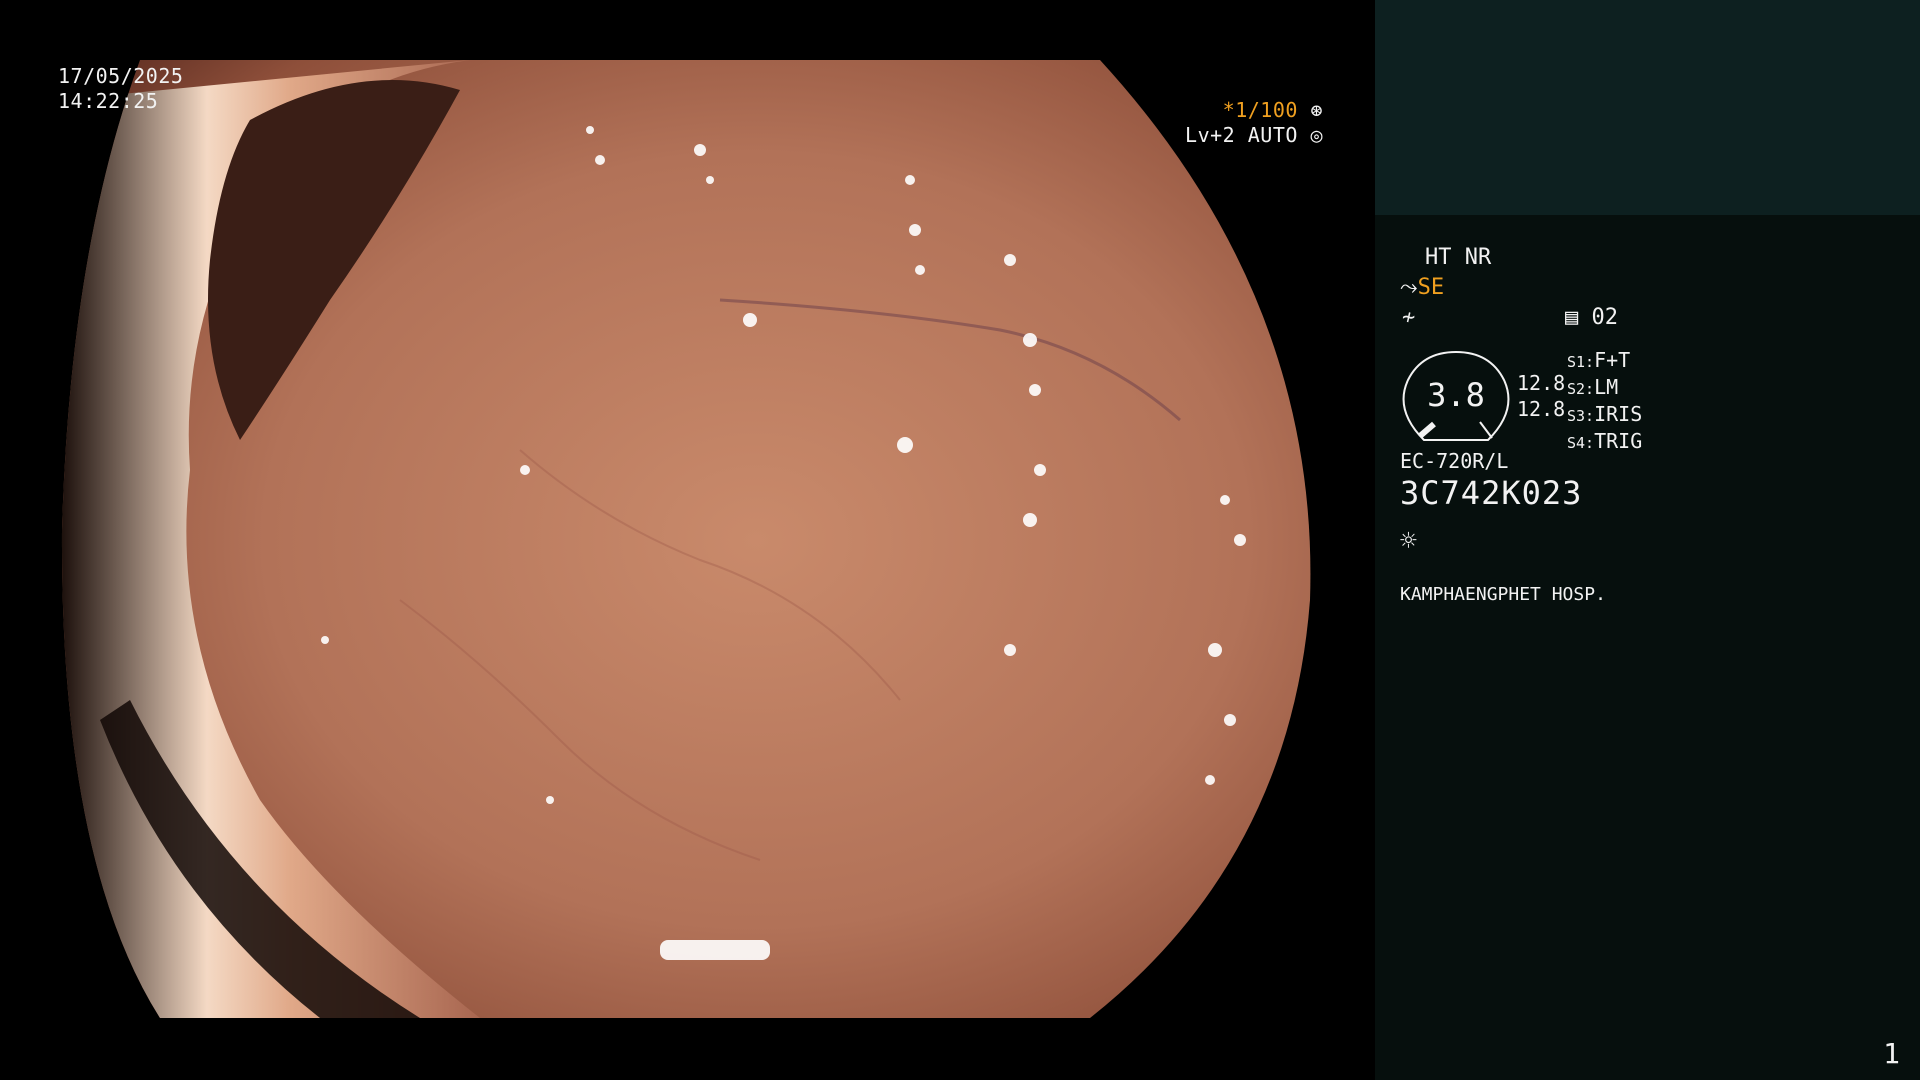 The width and height of the screenshot is (1920, 1080). Describe the element at coordinates (1541, 409) in the screenshot. I see `gauge-scale-bottom: 12.8` at that location.